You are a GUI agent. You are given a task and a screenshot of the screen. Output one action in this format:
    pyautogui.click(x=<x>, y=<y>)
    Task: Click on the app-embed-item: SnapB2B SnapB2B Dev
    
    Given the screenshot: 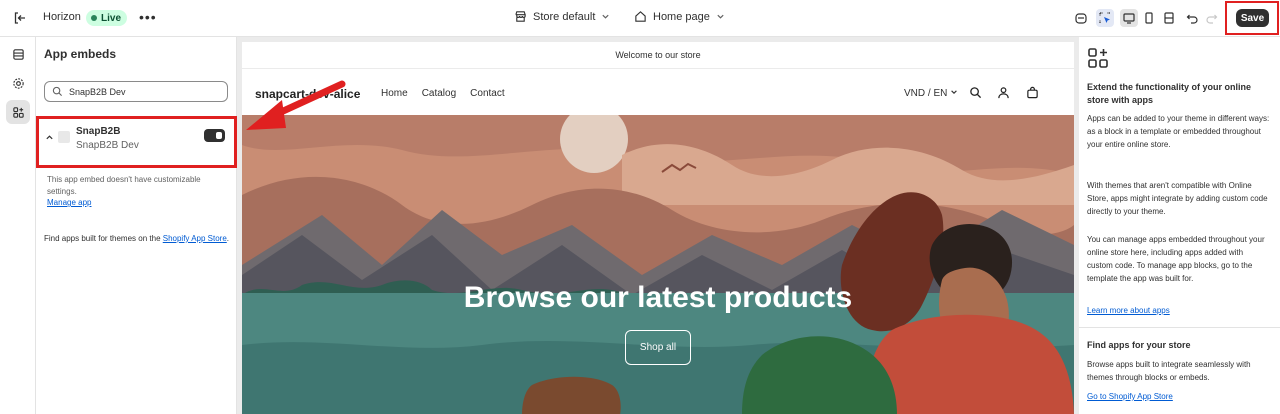 What is the action you would take?
    pyautogui.click(x=136, y=142)
    